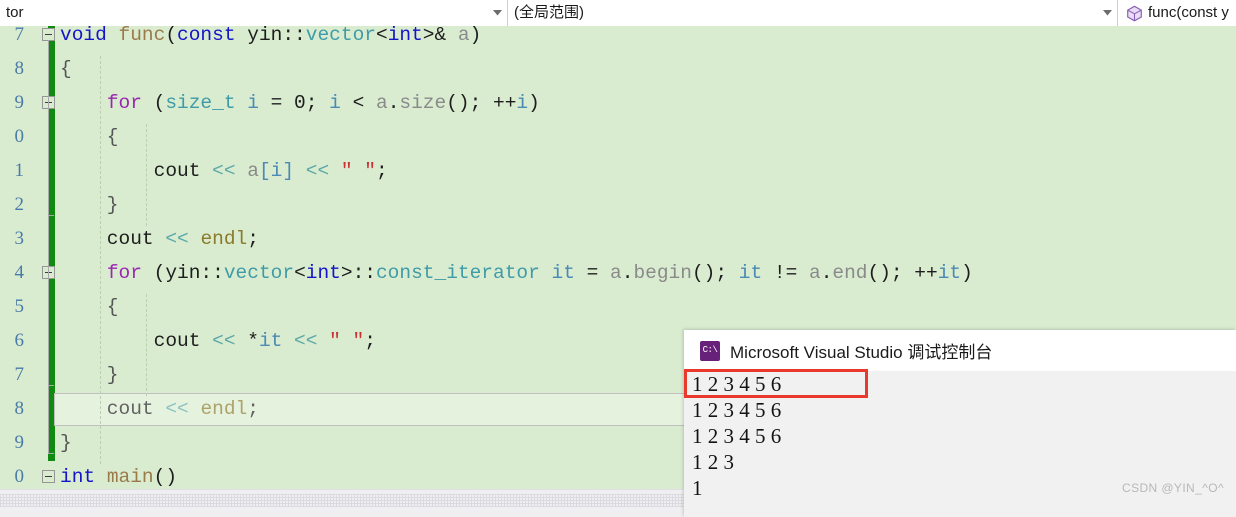 This screenshot has height=517, width=1236. Describe the element at coordinates (40, 257) in the screenshot. I see `code-folding-column` at that location.